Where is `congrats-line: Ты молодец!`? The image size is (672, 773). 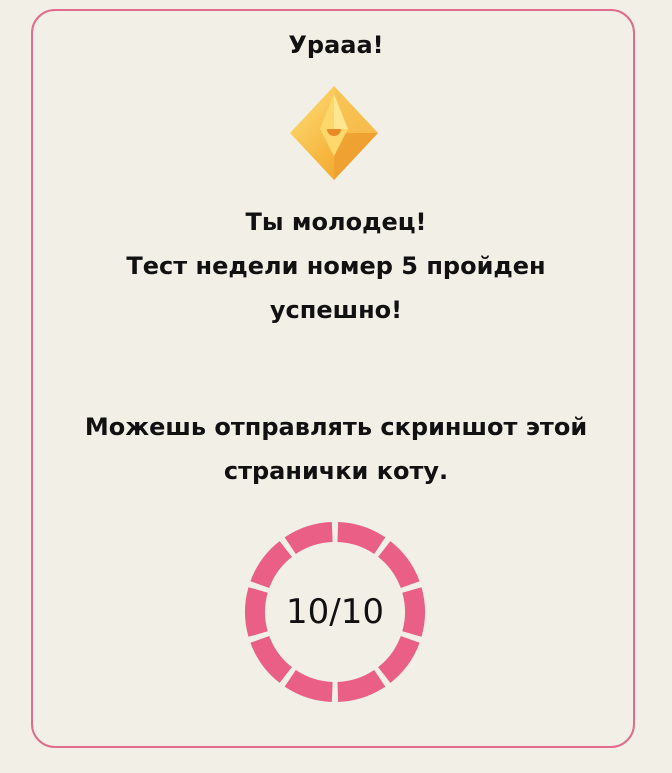
congrats-line: Ты молодец! is located at coordinates (336, 222).